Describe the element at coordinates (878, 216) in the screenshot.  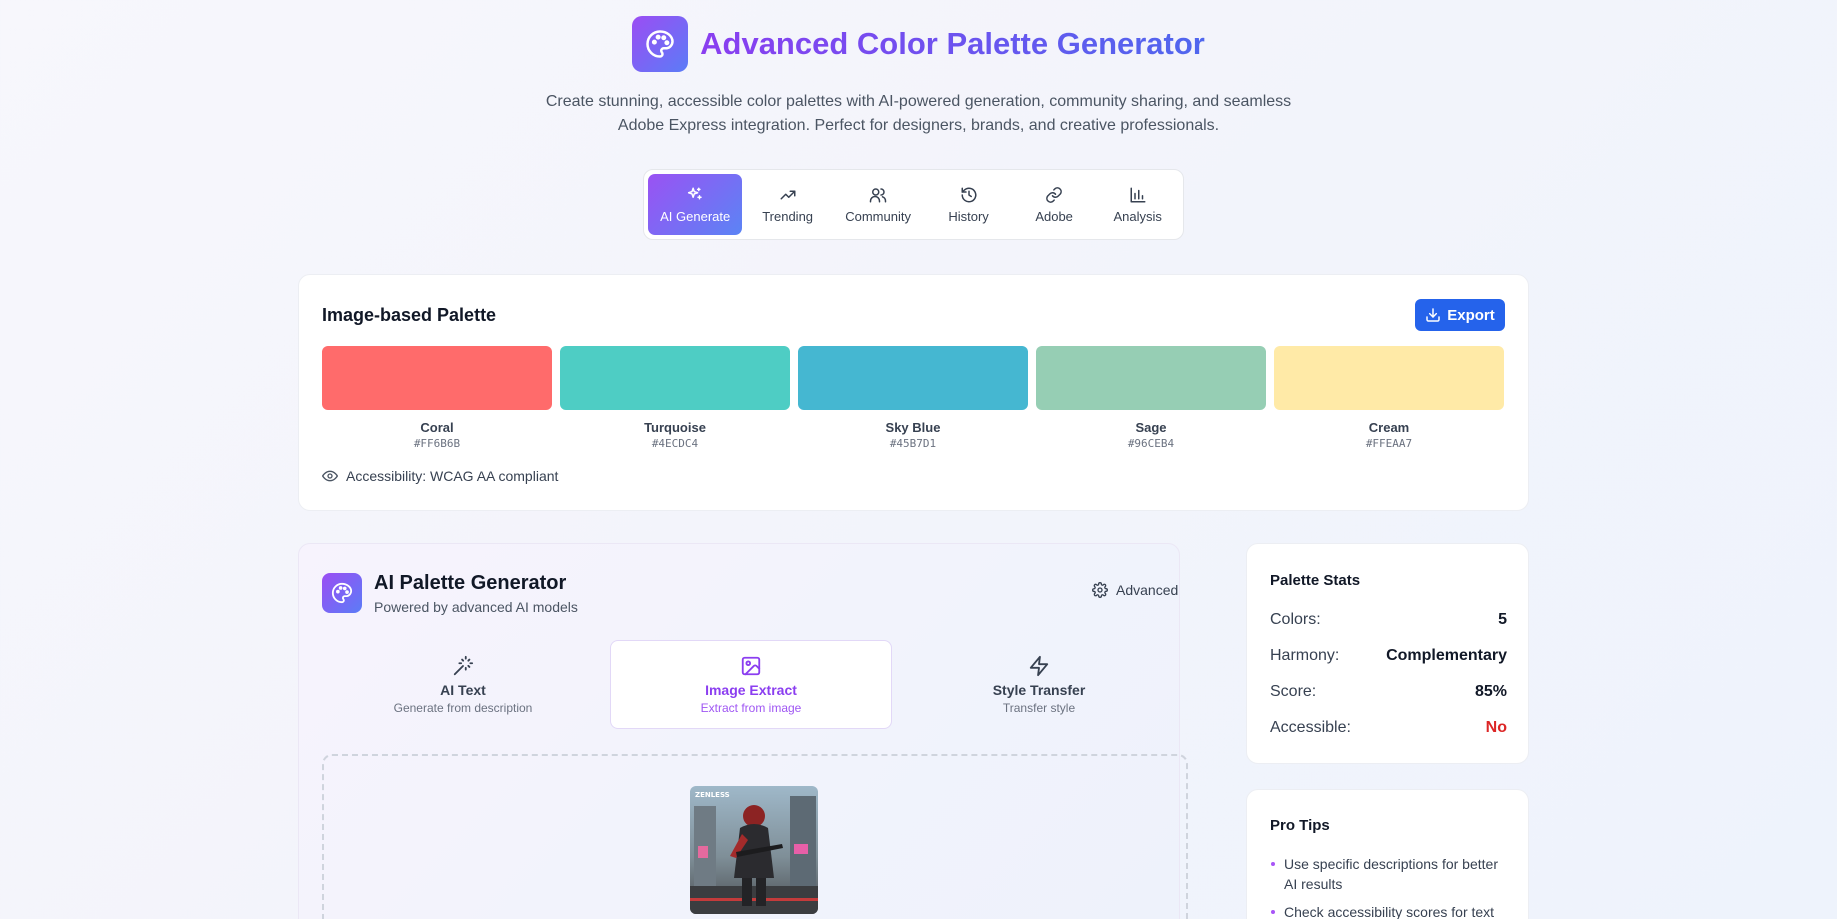
I see `tab-label: Community` at that location.